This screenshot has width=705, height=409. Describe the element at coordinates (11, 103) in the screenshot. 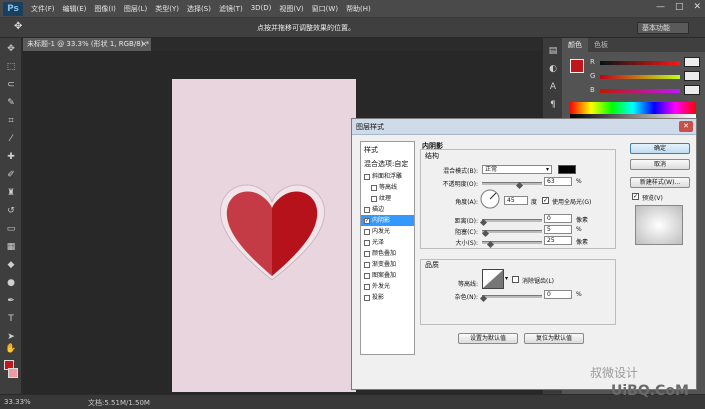

I see `quick-select-tool-icon: ✎` at that location.